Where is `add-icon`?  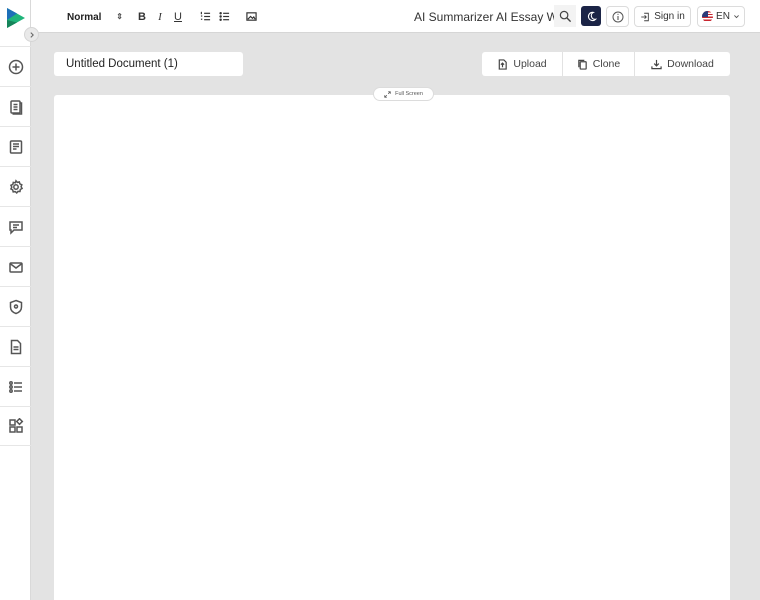
add-icon is located at coordinates (15, 66).